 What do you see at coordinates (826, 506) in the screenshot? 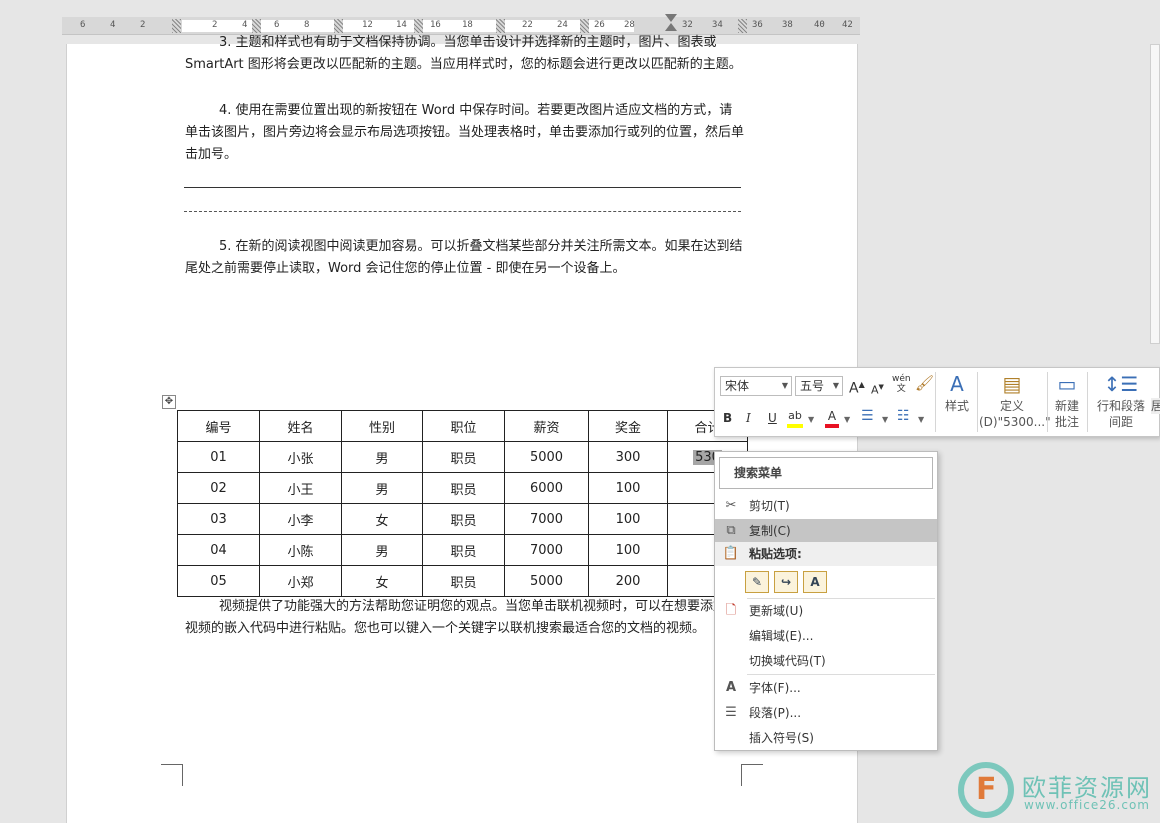
I see `menu-item-cut: ✂ 剪切(T)` at bounding box center [826, 506].